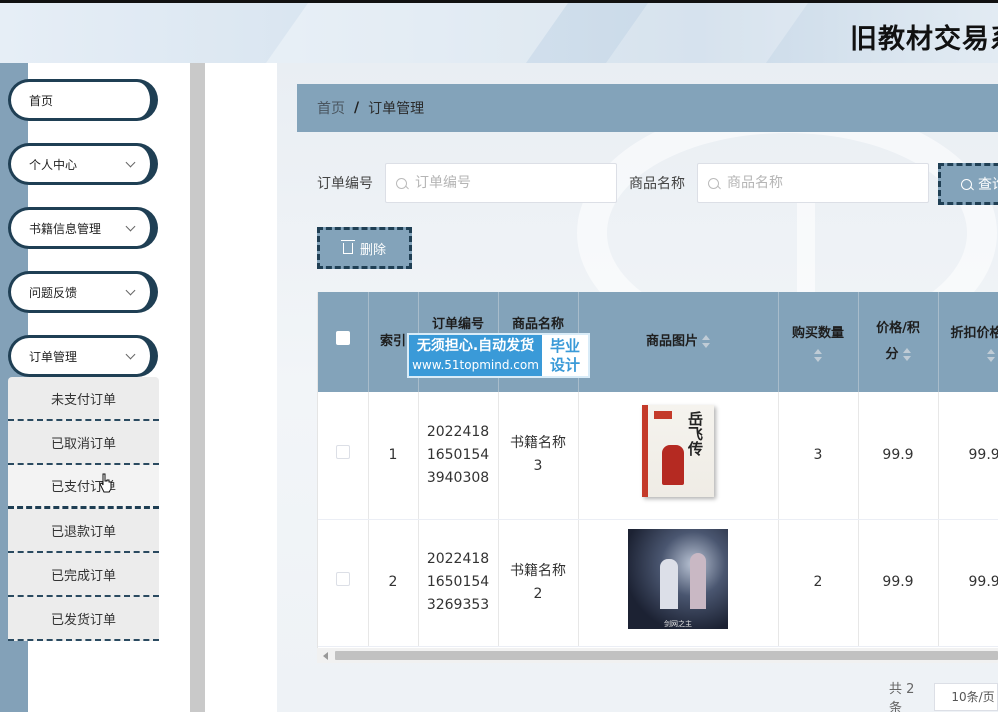  I want to click on order-no-cell: 2022418 1650154 3940308, so click(458, 456).